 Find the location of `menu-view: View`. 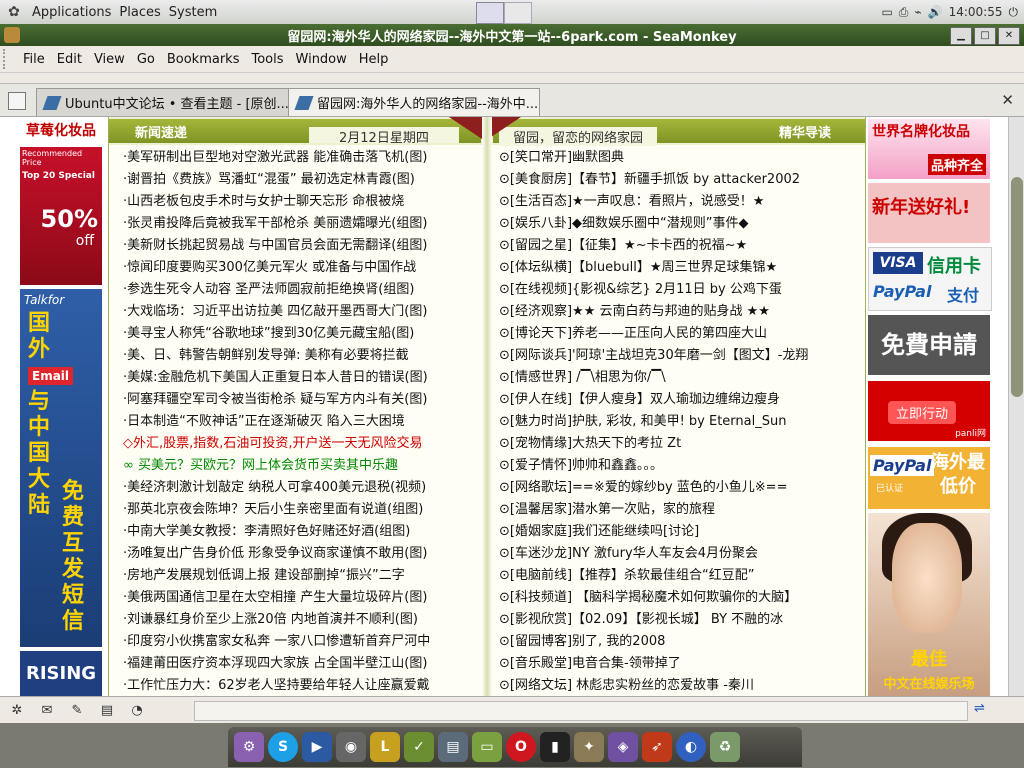

menu-view: View is located at coordinates (109, 59).